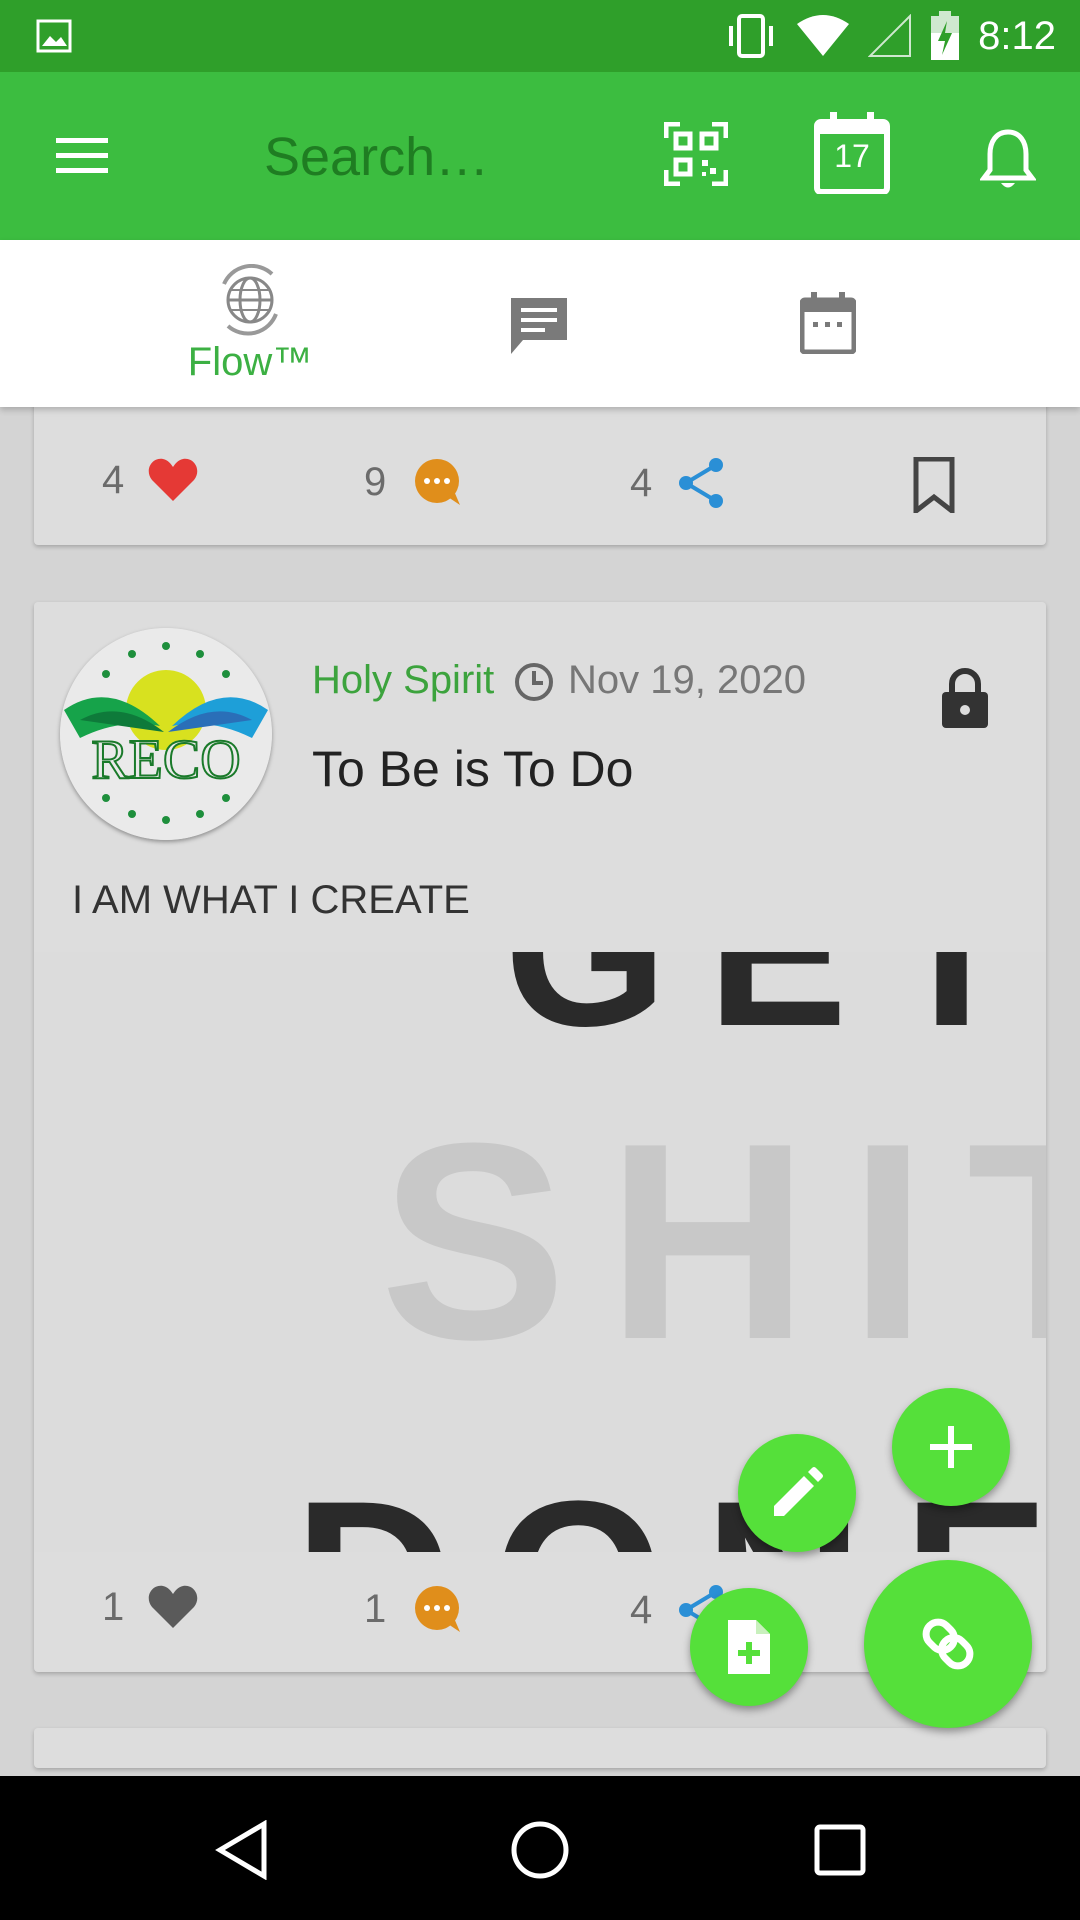  Describe the element at coordinates (271, 900) in the screenshot. I see `post-body: I AM WHAT I CREATE` at that location.